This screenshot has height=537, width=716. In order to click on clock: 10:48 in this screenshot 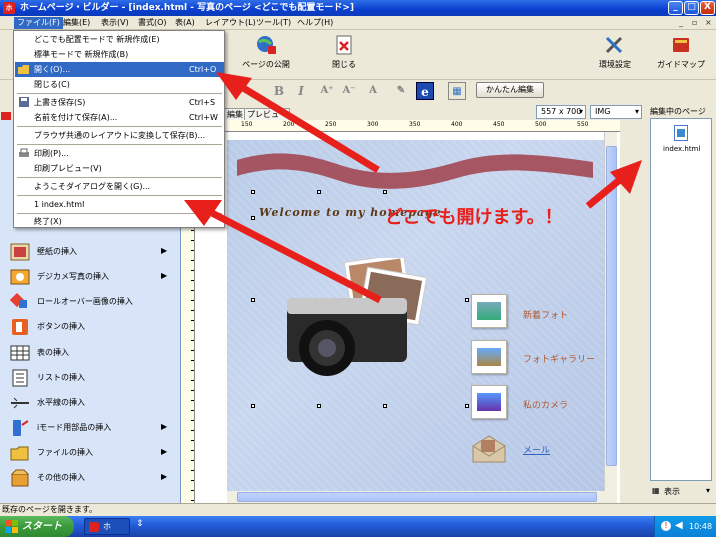, I will do `click(701, 526)`.